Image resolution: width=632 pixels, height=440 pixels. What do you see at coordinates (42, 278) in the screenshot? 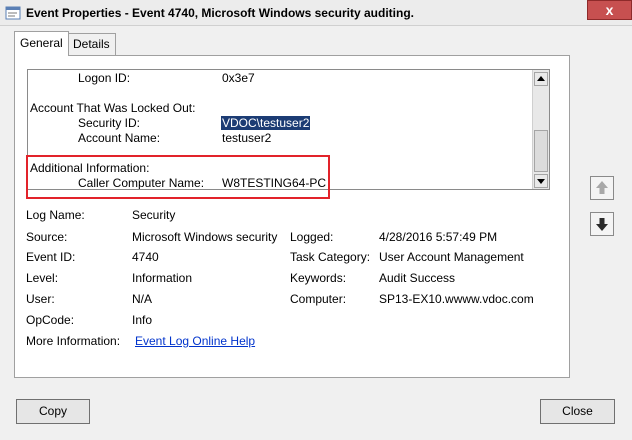
I see `level-label: Level:` at bounding box center [42, 278].